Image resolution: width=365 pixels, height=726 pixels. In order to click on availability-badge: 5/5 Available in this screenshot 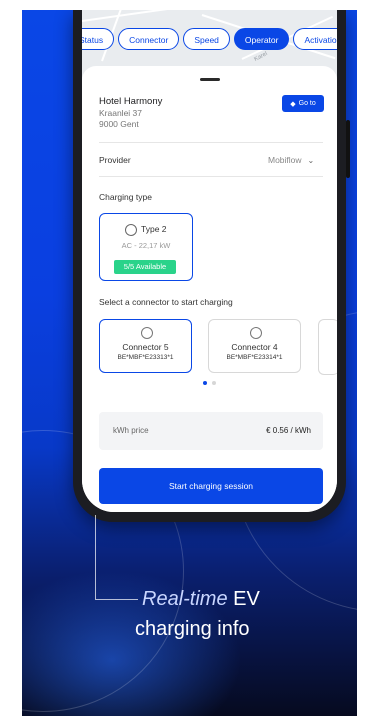, I will do `click(145, 267)`.